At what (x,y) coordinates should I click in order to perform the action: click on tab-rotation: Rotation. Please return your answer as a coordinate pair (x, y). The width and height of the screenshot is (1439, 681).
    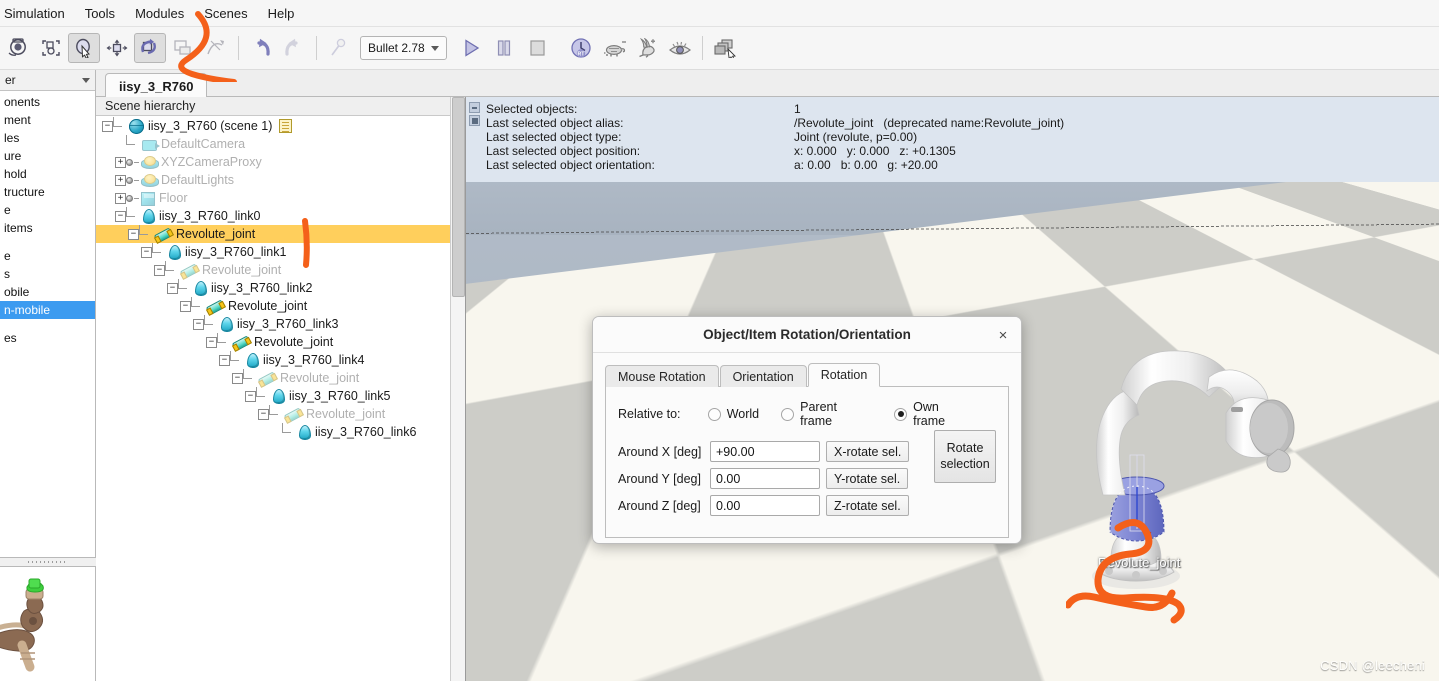
    Looking at the image, I should click on (844, 375).